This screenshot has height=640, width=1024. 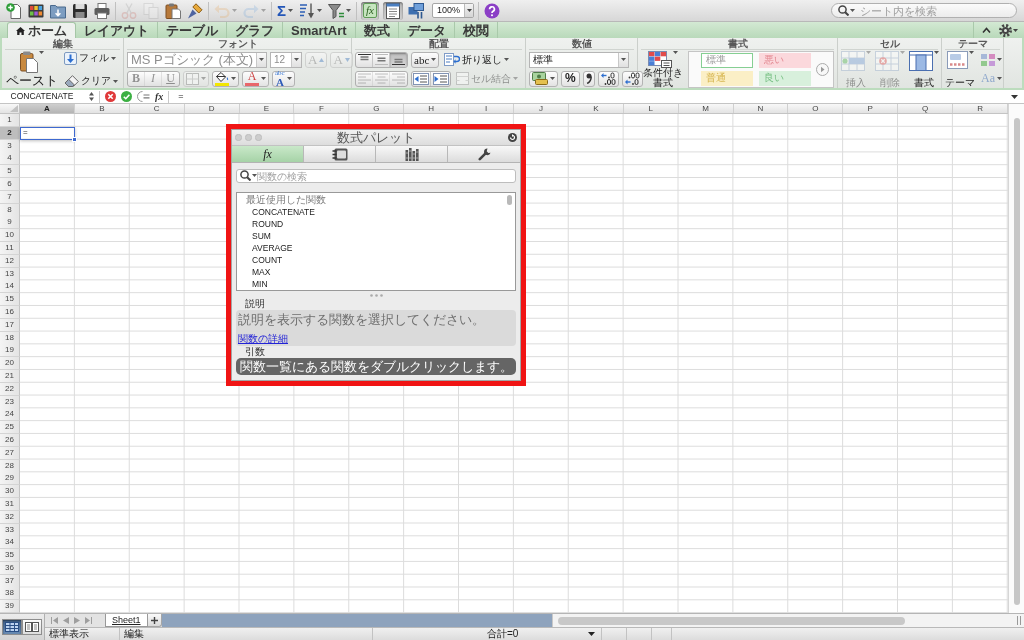 What do you see at coordinates (492, 10) in the screenshot?
I see `help-button` at bounding box center [492, 10].